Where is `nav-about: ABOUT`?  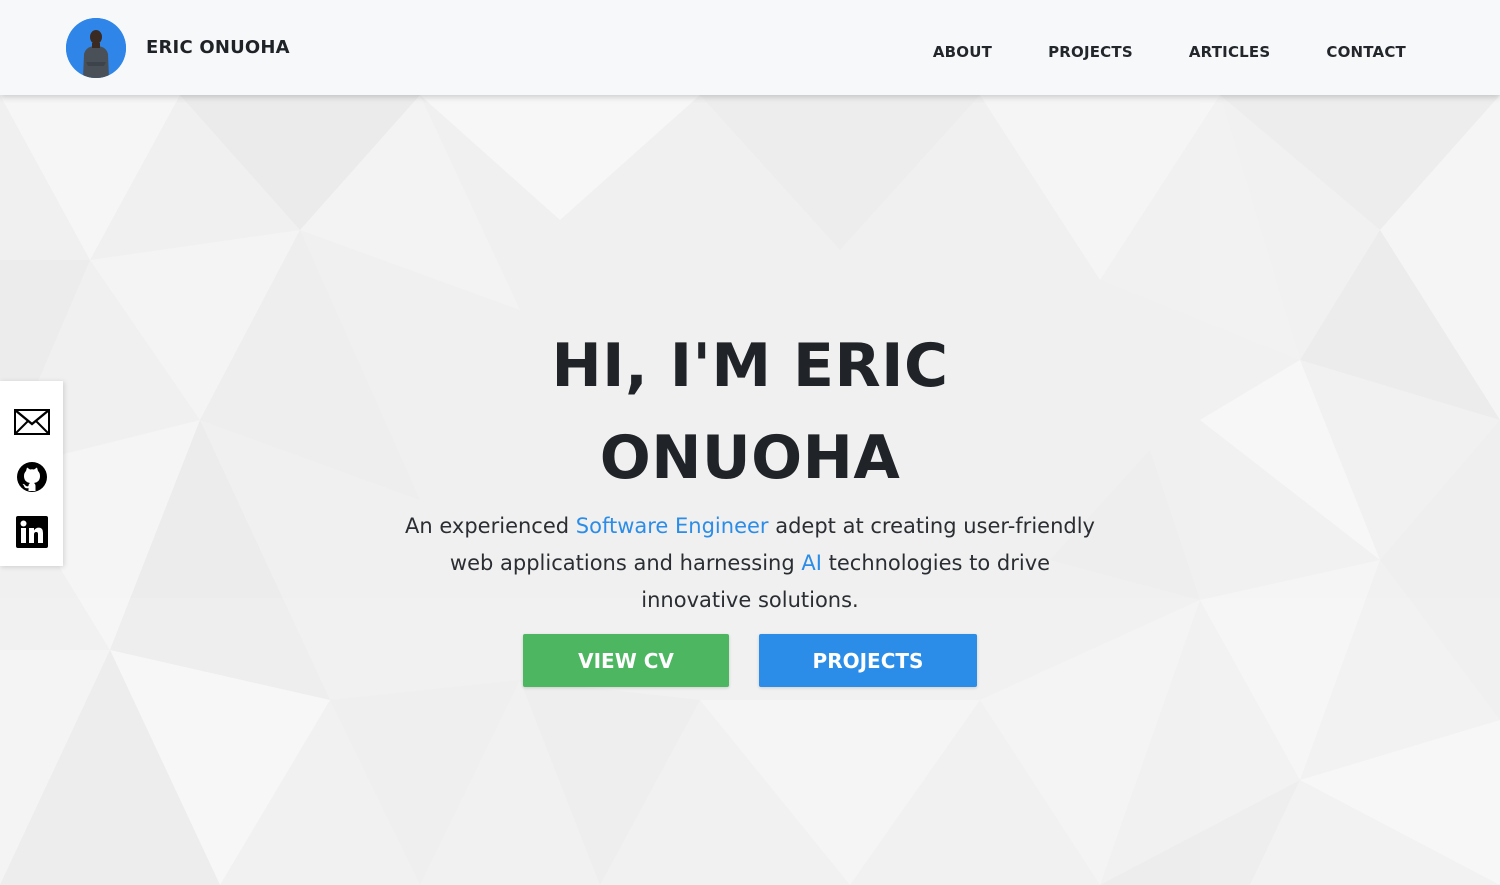 nav-about: ABOUT is located at coordinates (962, 52).